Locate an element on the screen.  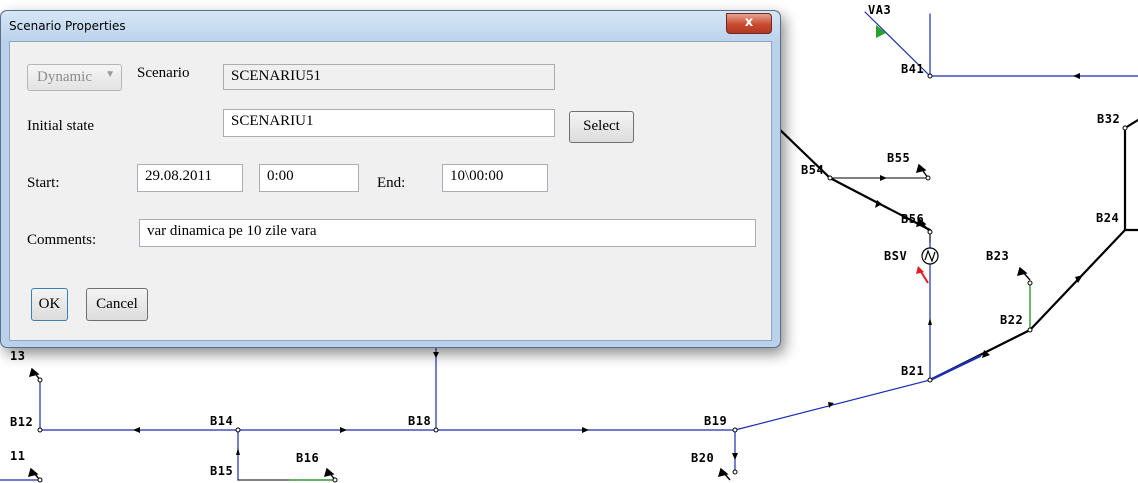
close-icon: x is located at coordinates (749, 22).